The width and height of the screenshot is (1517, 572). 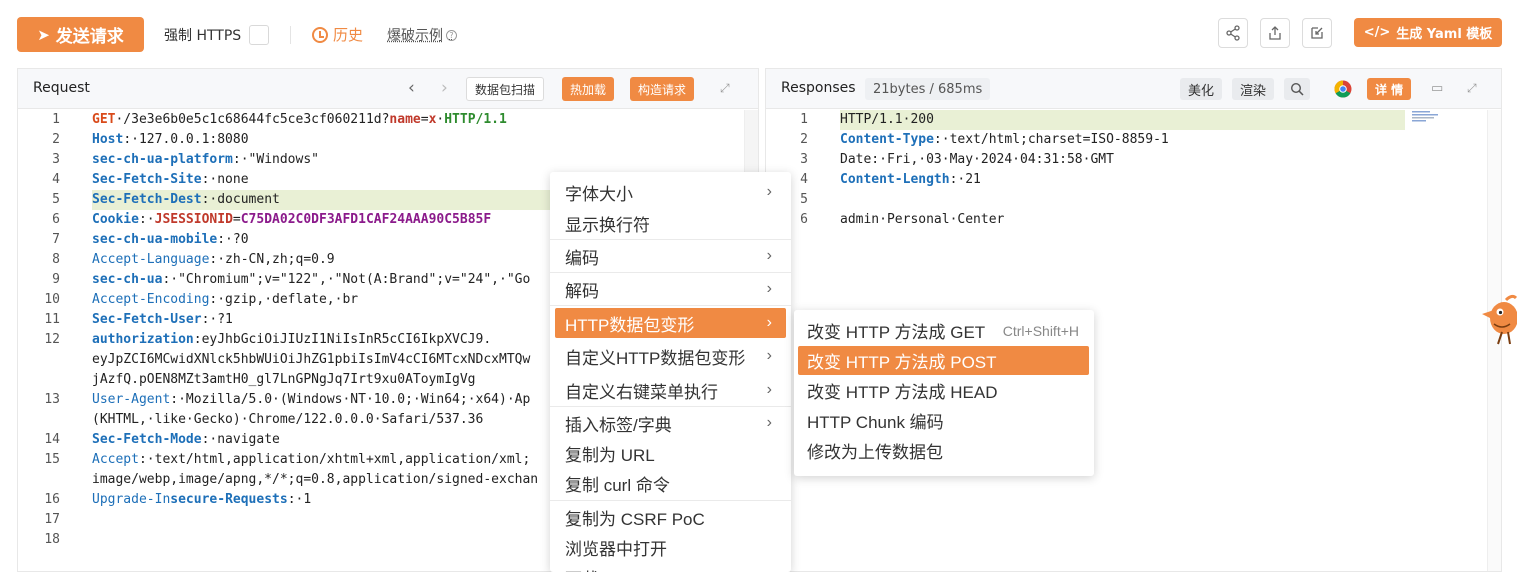 I want to click on packet-scan-button: 数据包扫描, so click(x=505, y=89).